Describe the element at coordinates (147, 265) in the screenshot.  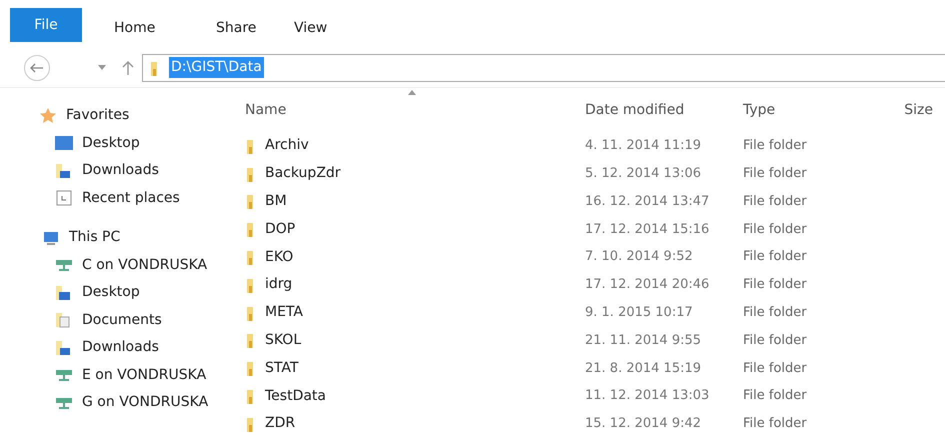
I see `sidebar-item: C on VONDRUSKA` at that location.